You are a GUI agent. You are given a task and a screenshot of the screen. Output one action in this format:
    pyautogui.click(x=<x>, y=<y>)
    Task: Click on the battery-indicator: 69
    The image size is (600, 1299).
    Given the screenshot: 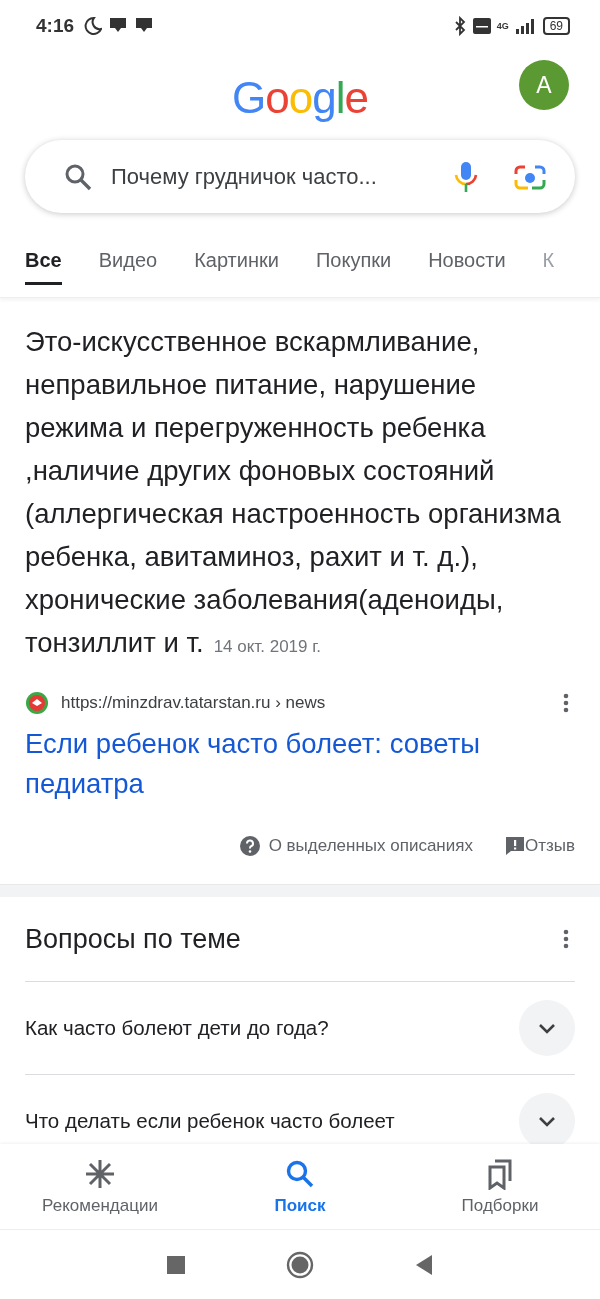 What is the action you would take?
    pyautogui.click(x=556, y=26)
    